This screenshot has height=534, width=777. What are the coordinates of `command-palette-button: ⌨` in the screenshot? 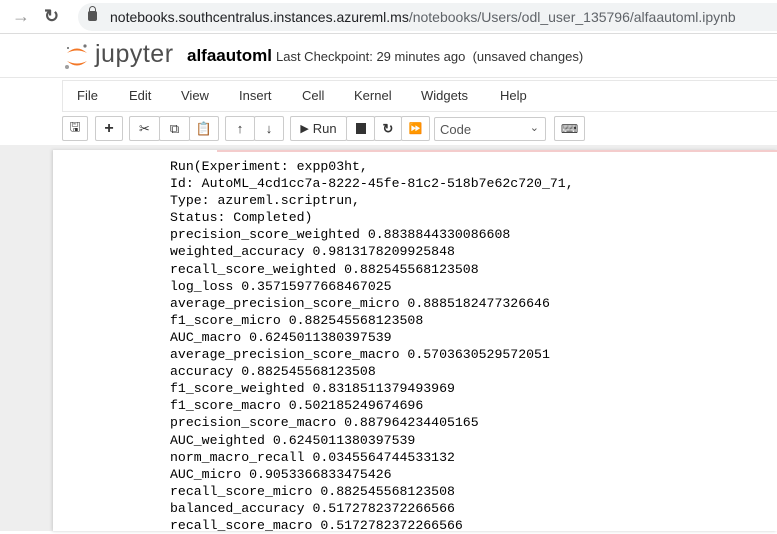 It's located at (569, 128).